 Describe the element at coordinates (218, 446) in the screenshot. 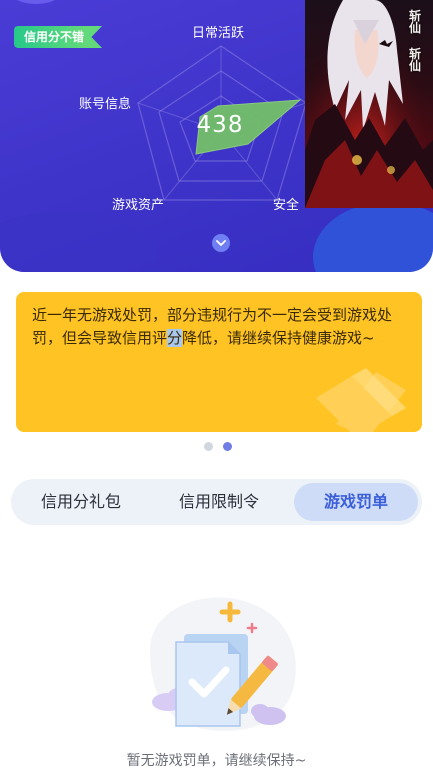

I see `carousel-indicator` at that location.